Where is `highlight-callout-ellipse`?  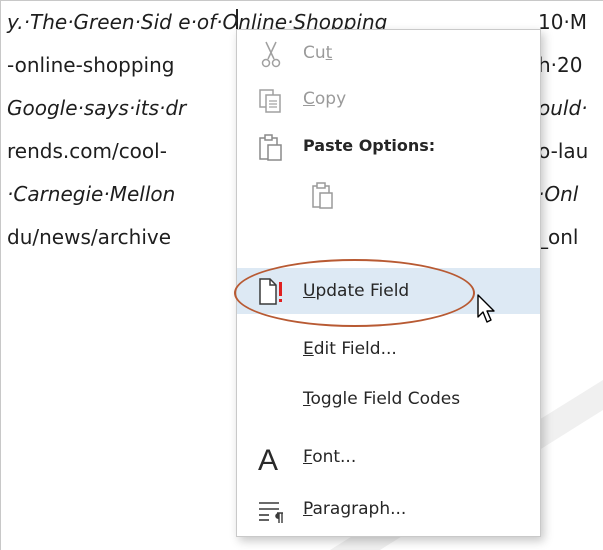
highlight-callout-ellipse is located at coordinates (354, 293).